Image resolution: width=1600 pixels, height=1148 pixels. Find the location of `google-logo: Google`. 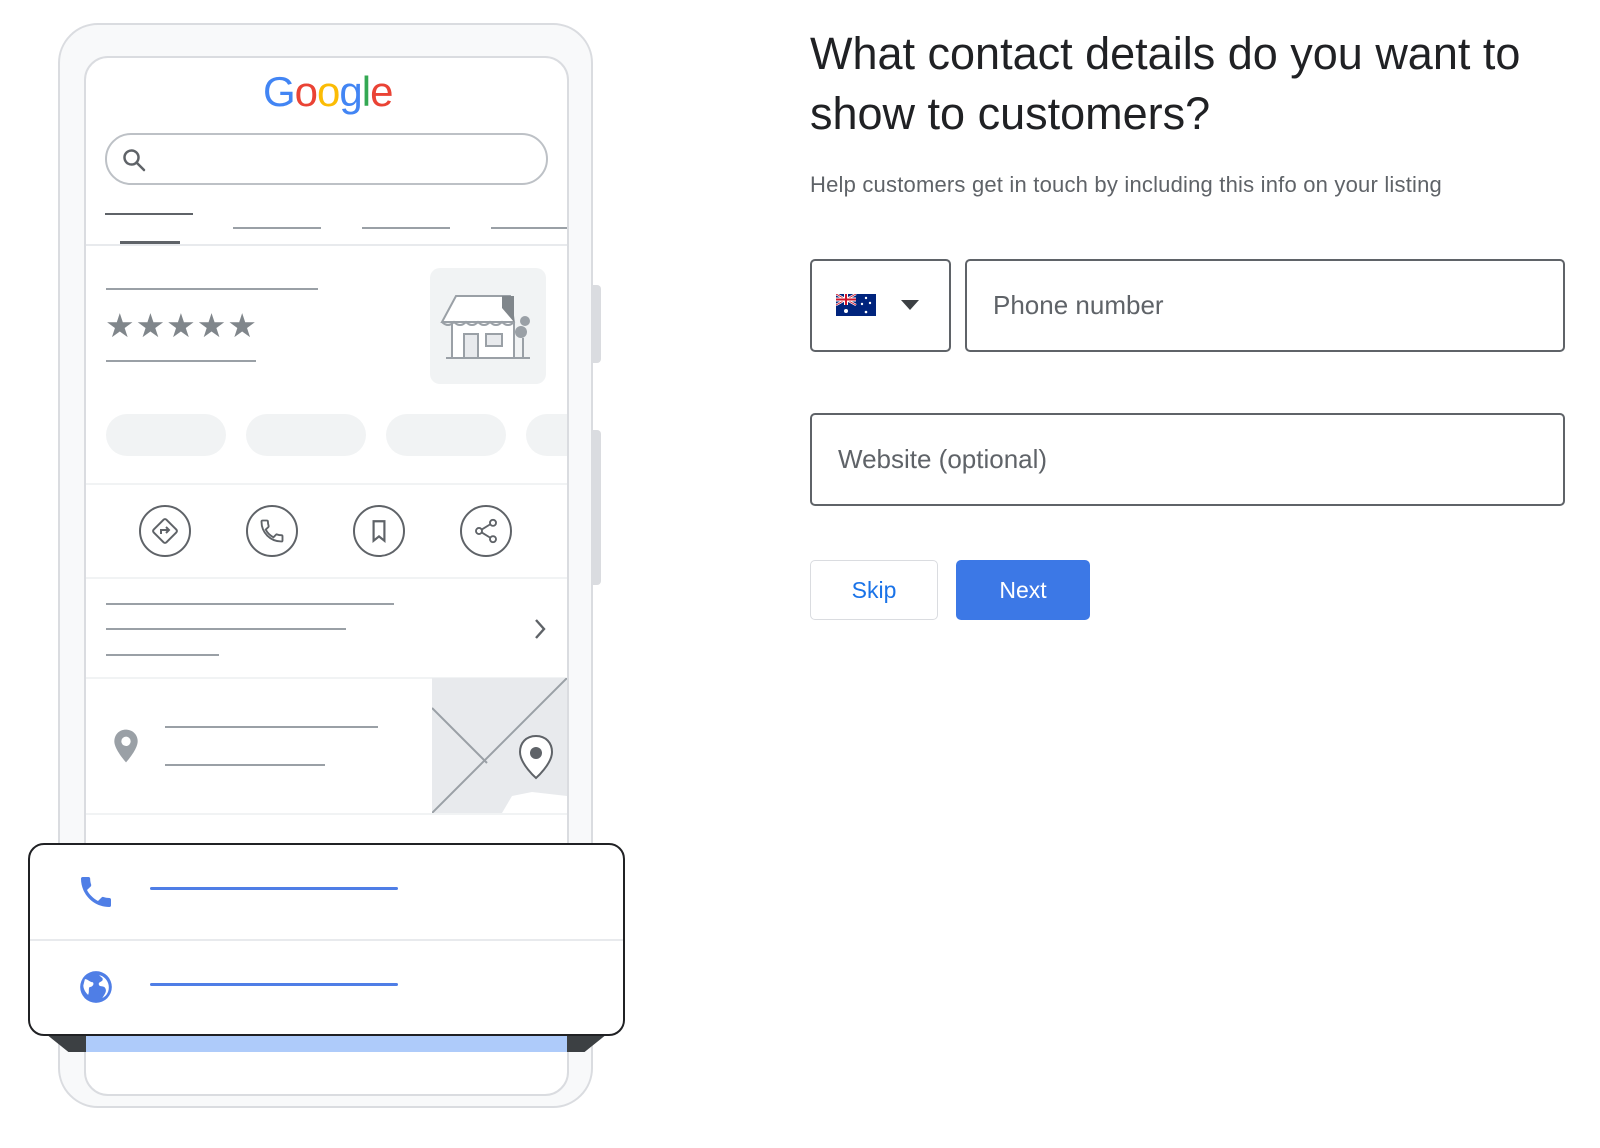

google-logo: Google is located at coordinates (328, 91).